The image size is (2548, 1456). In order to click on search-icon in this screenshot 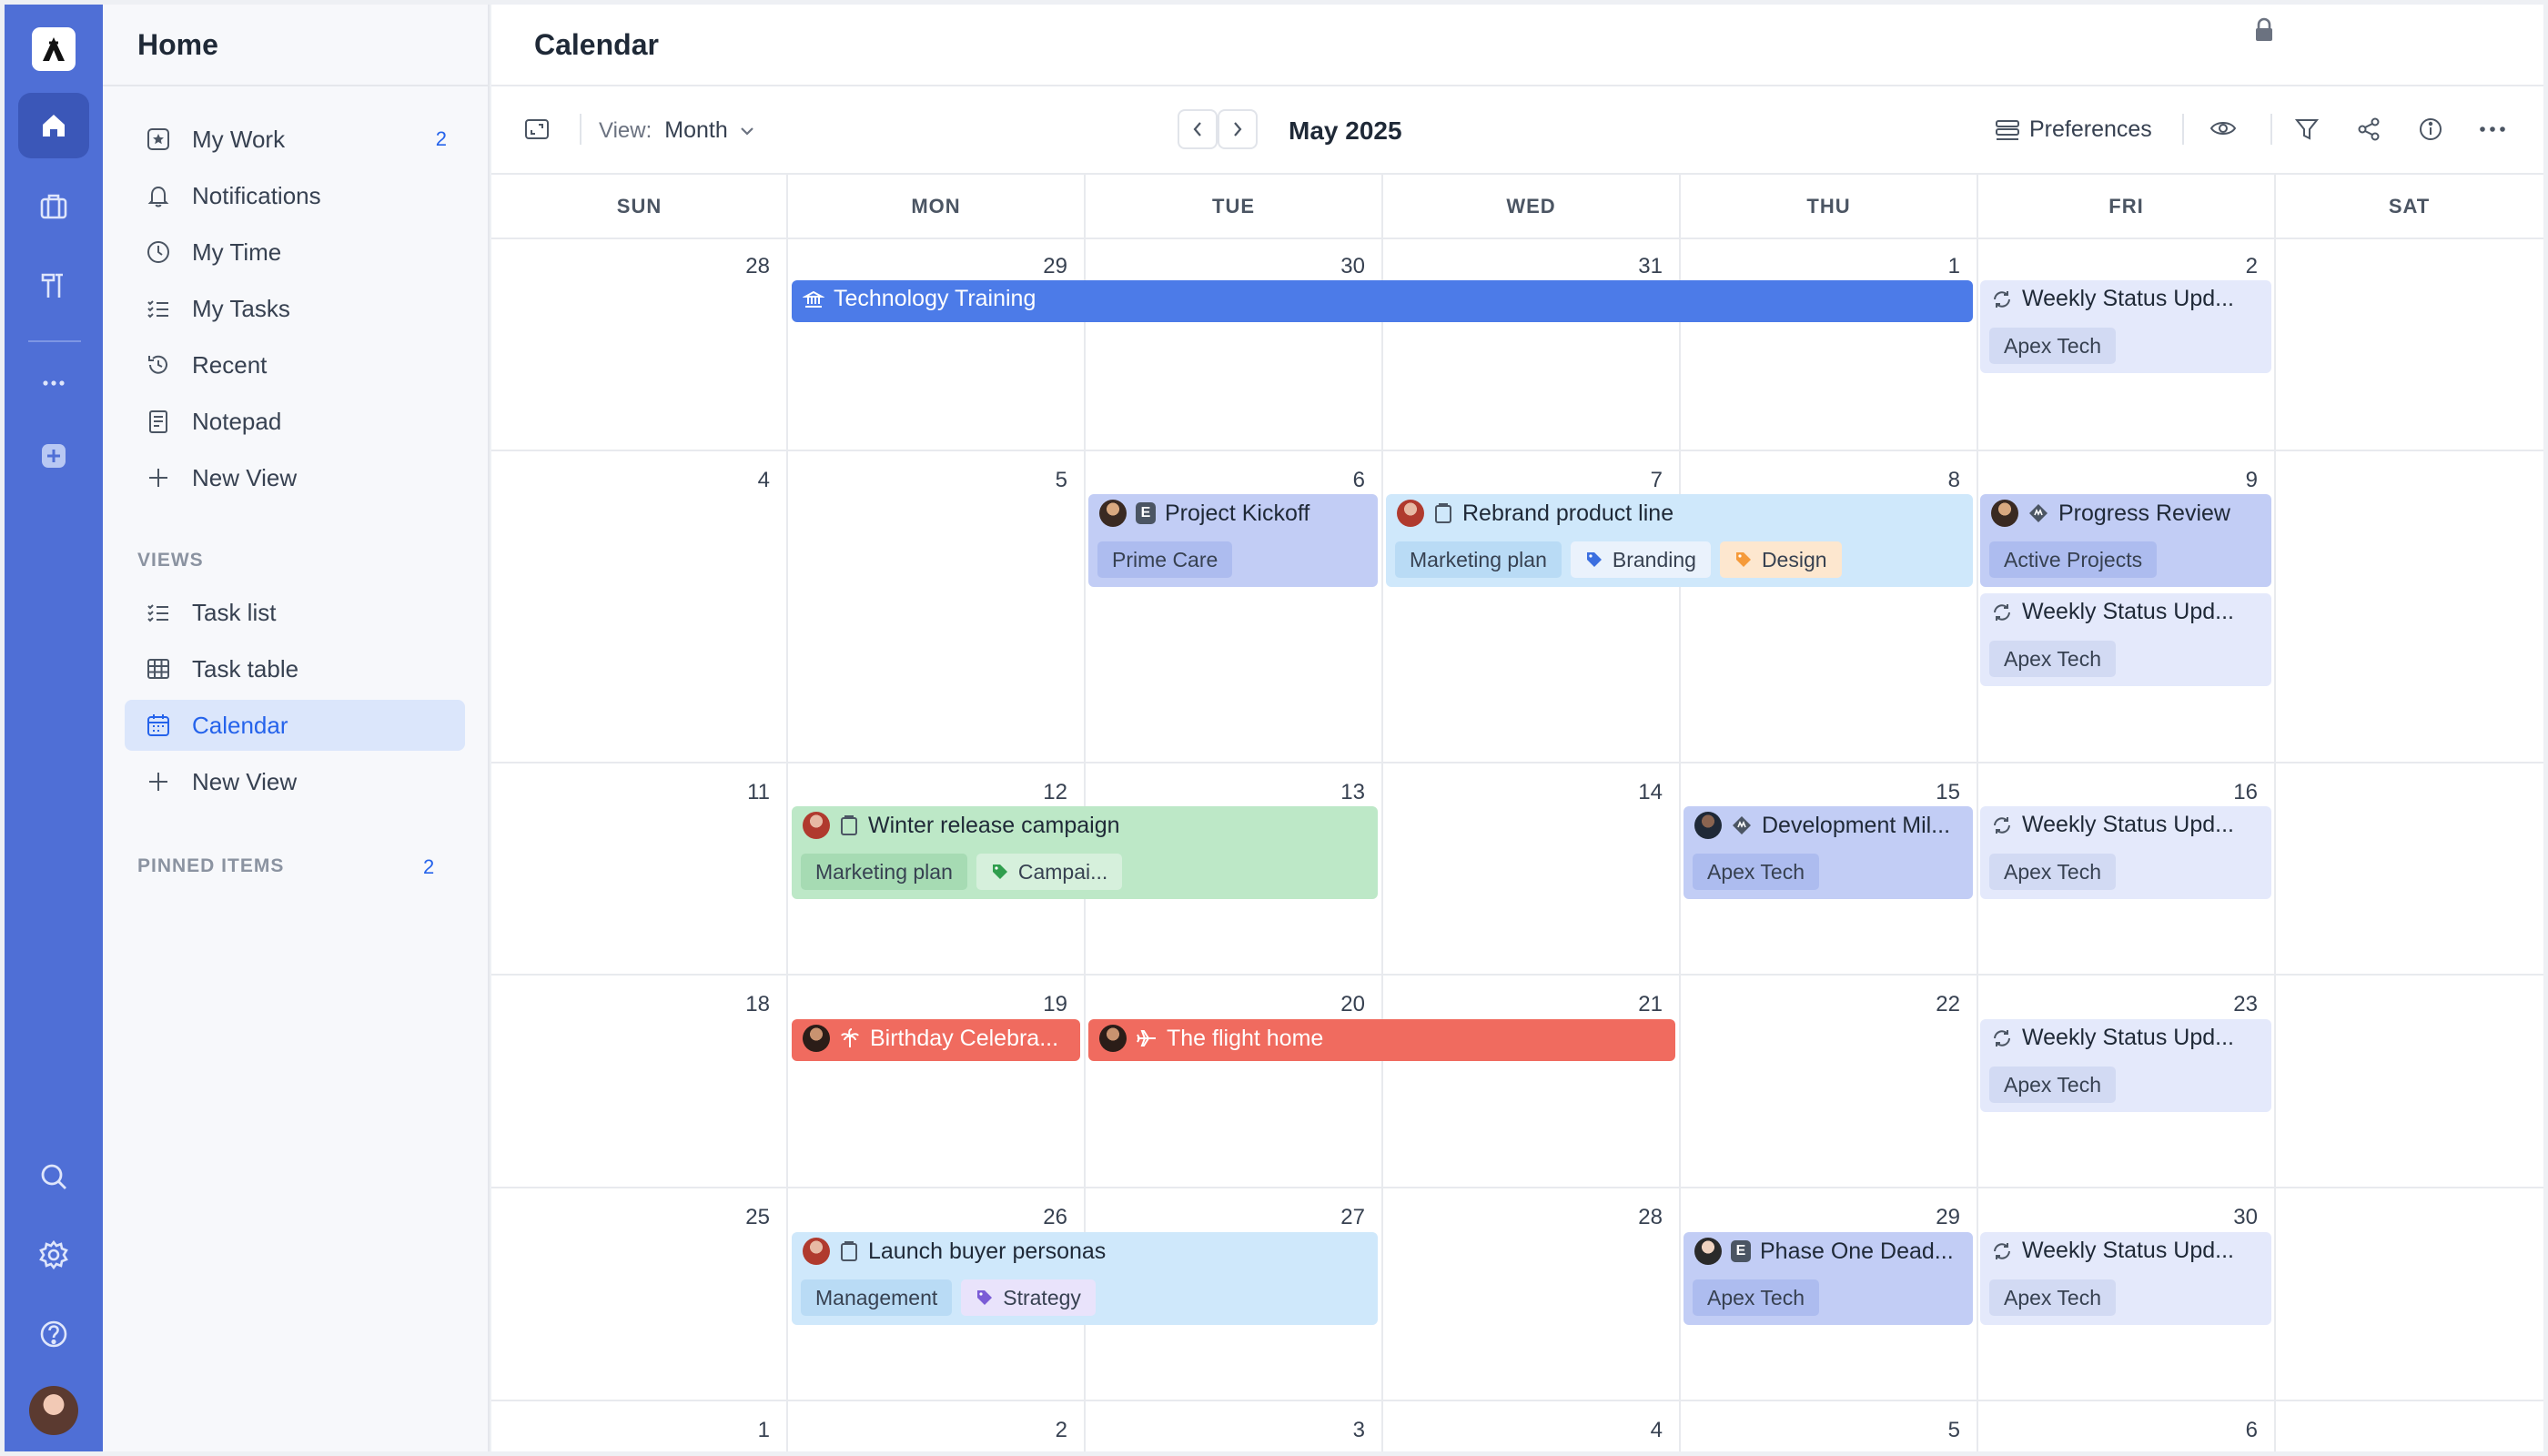, I will do `click(54, 1176)`.